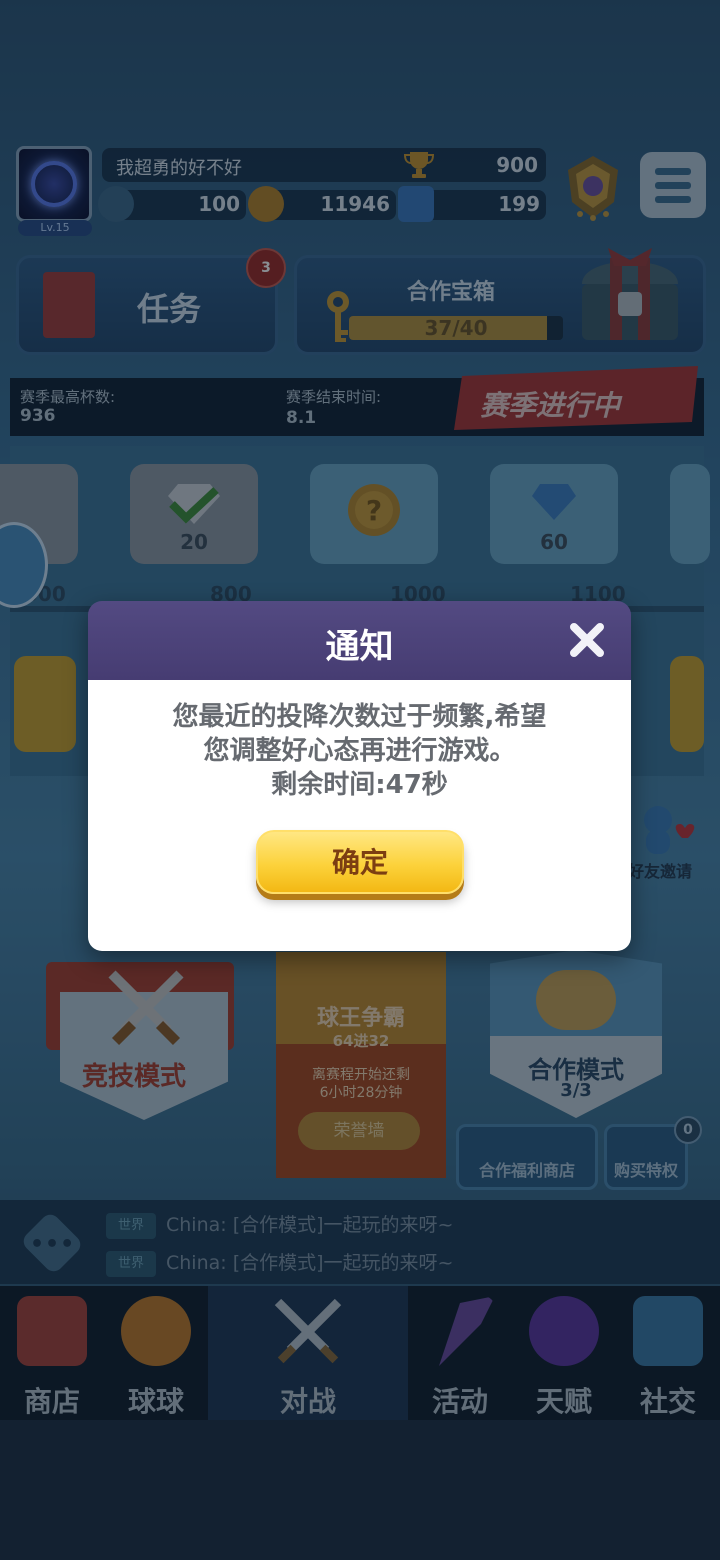 The height and width of the screenshot is (1560, 720). I want to click on dialog-message: 您最近的投降次数过于频繁,希望 您调整好心态再进行游戏。 剩余时间:47秒, so click(359, 751).